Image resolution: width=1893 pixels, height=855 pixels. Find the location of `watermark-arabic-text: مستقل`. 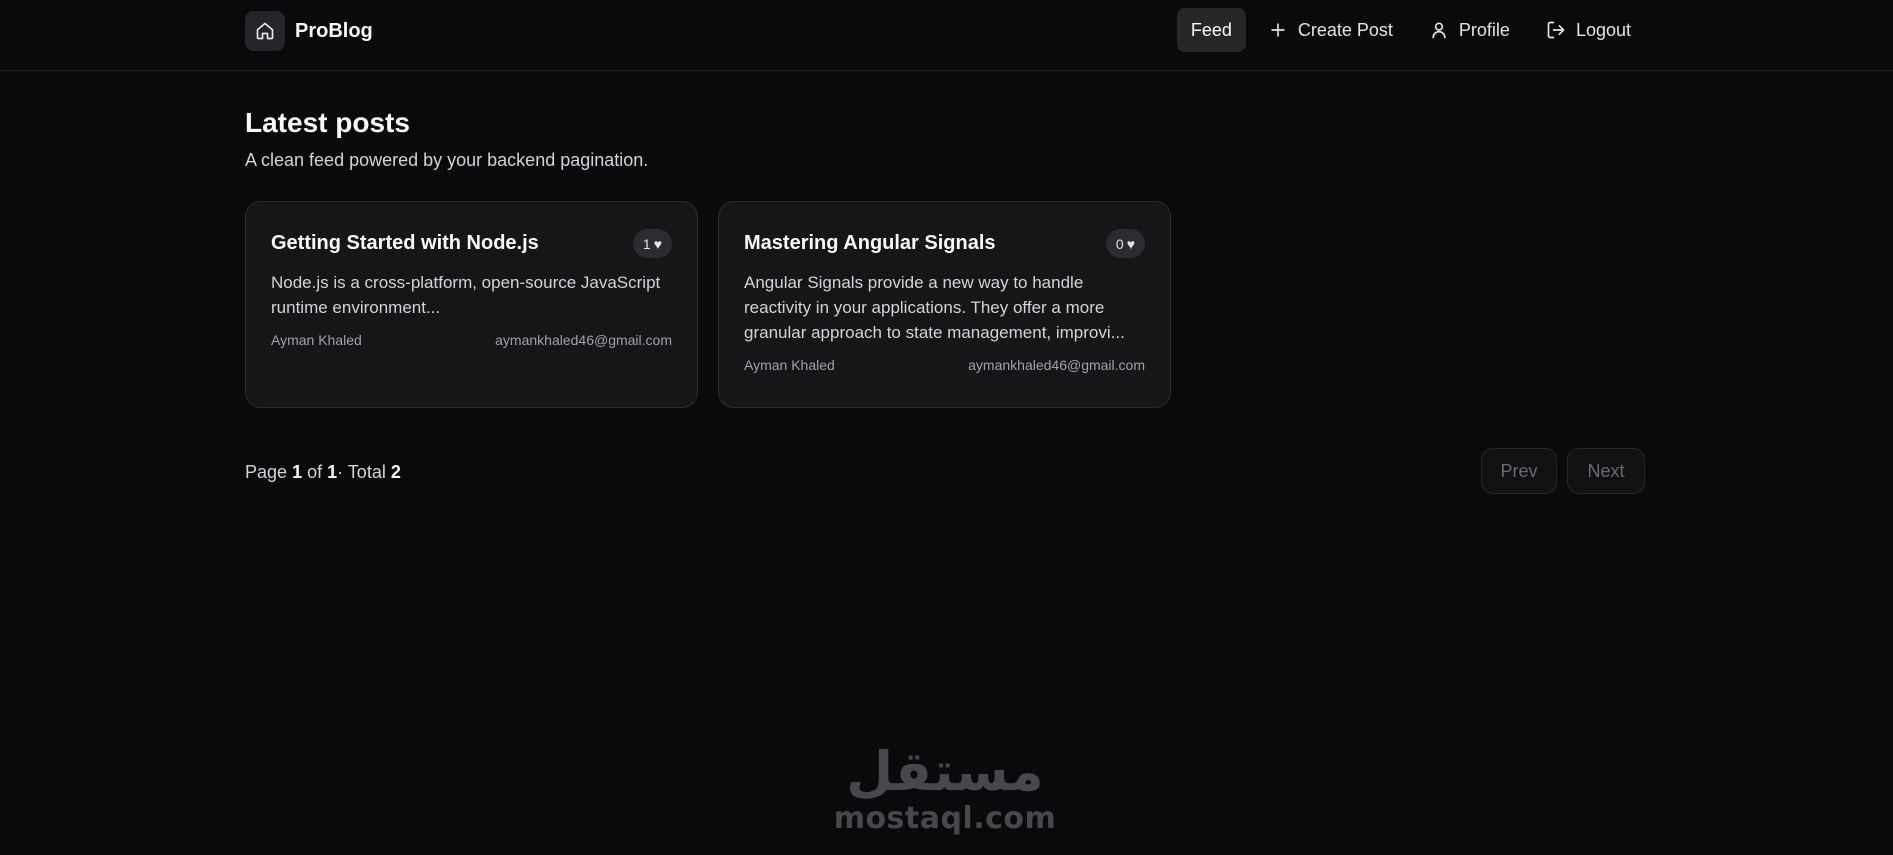

watermark-arabic-text: مستقل is located at coordinates (945, 771).